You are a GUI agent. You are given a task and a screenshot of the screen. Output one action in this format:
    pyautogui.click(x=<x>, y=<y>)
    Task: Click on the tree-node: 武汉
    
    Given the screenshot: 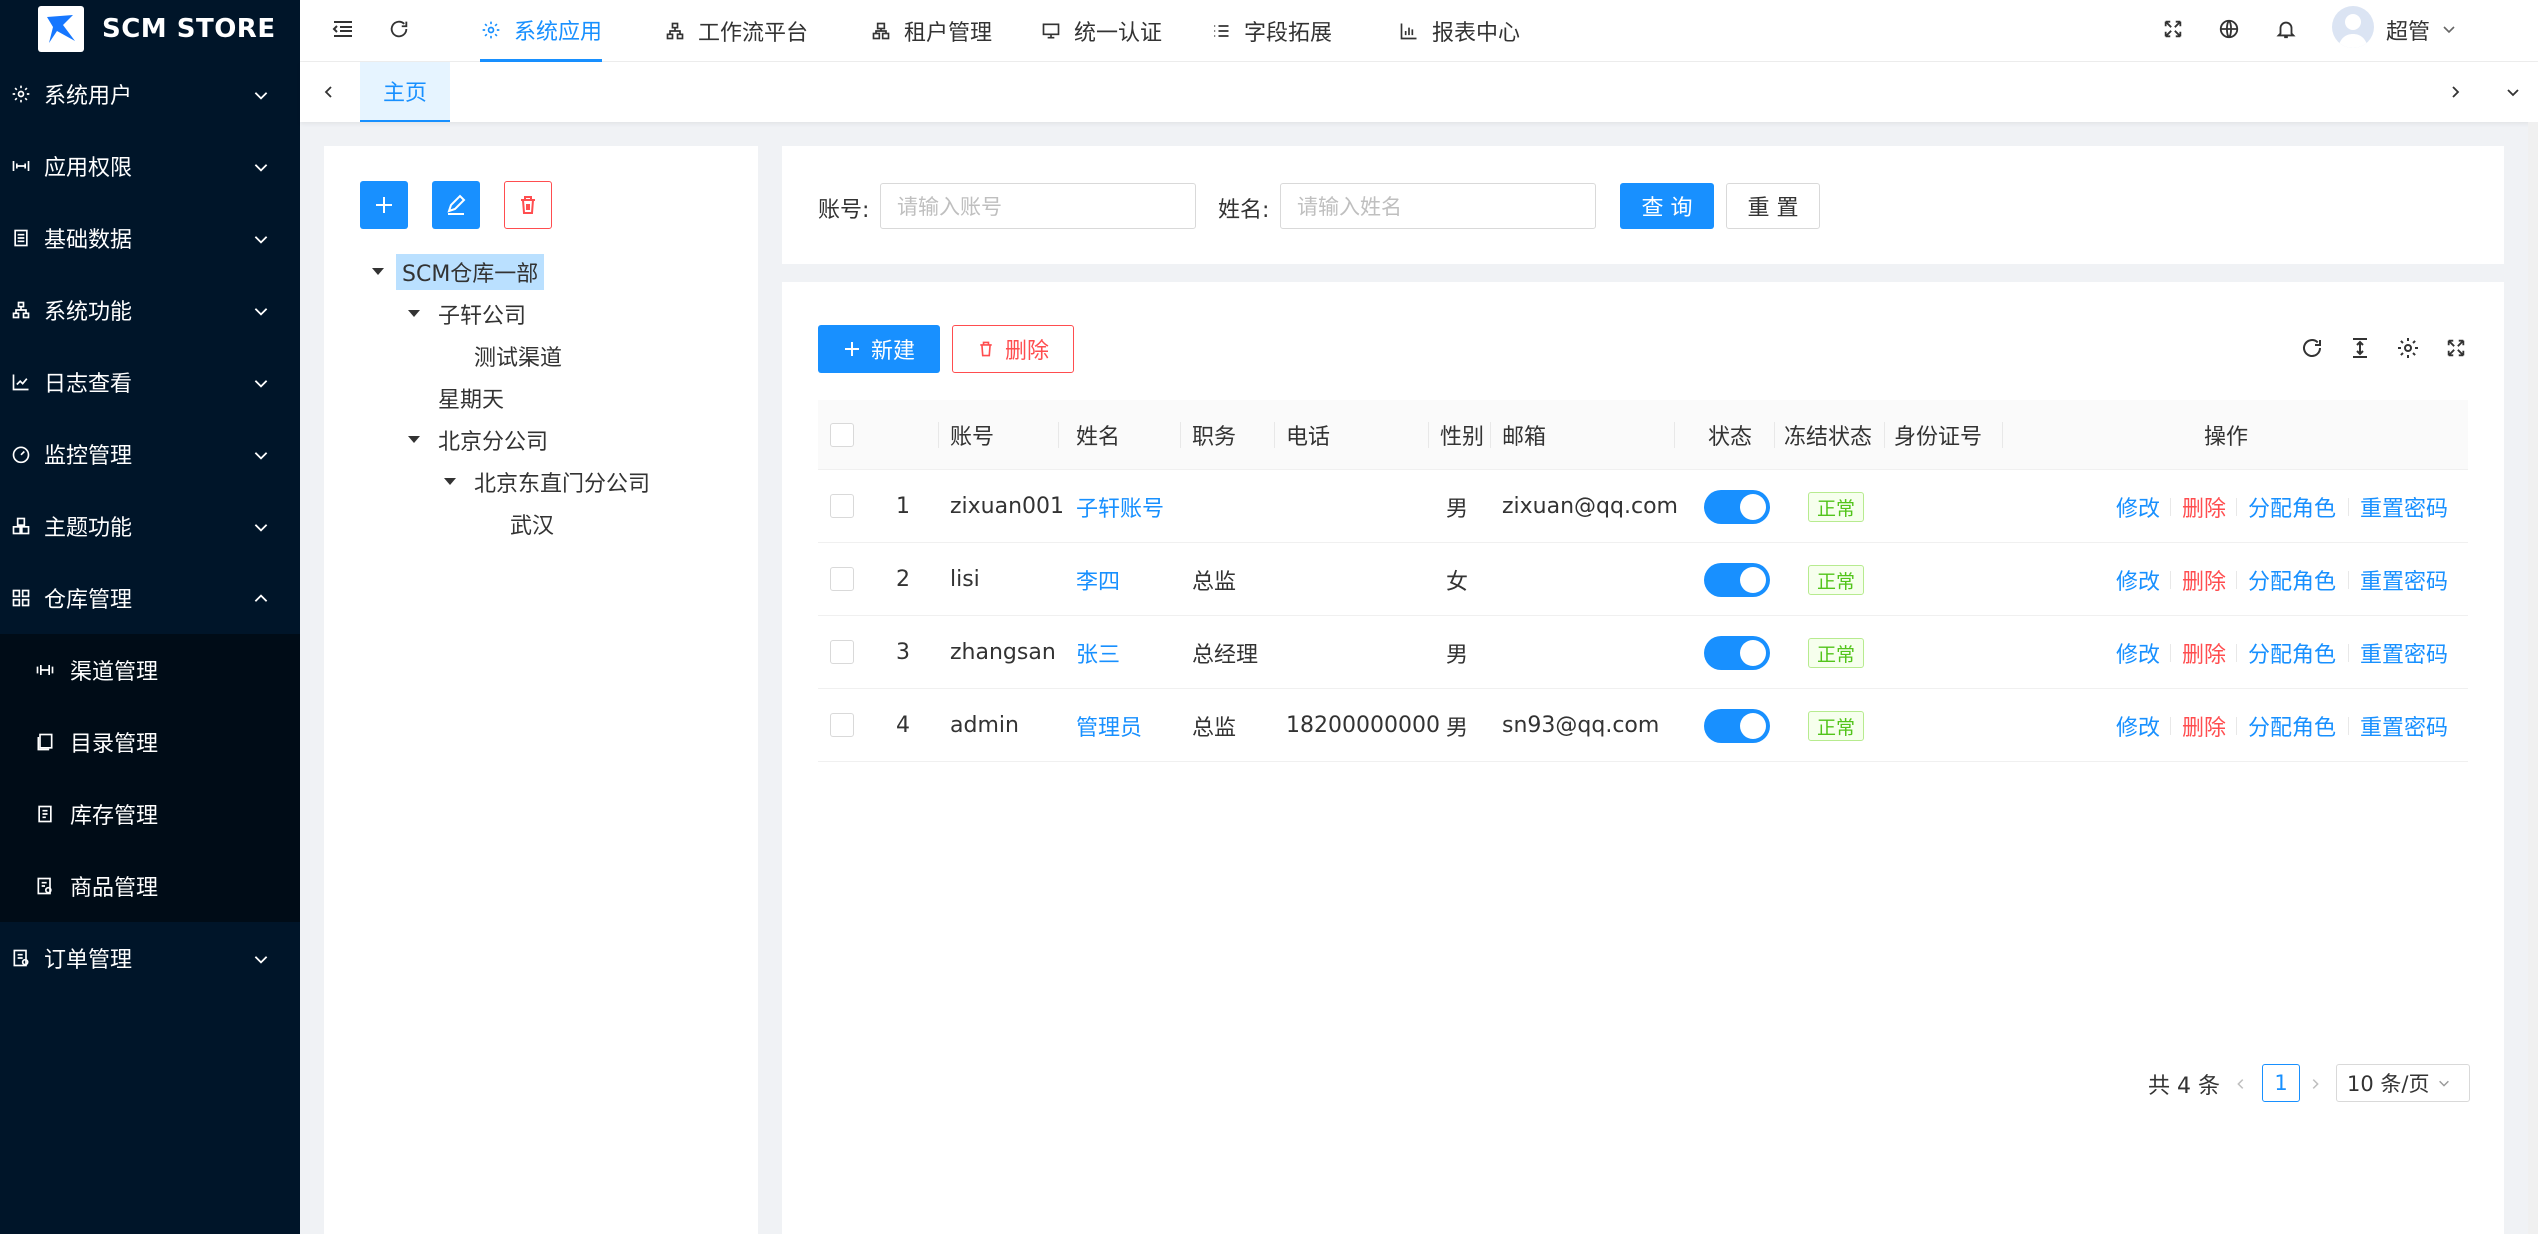 What is the action you would take?
    pyautogui.click(x=532, y=524)
    